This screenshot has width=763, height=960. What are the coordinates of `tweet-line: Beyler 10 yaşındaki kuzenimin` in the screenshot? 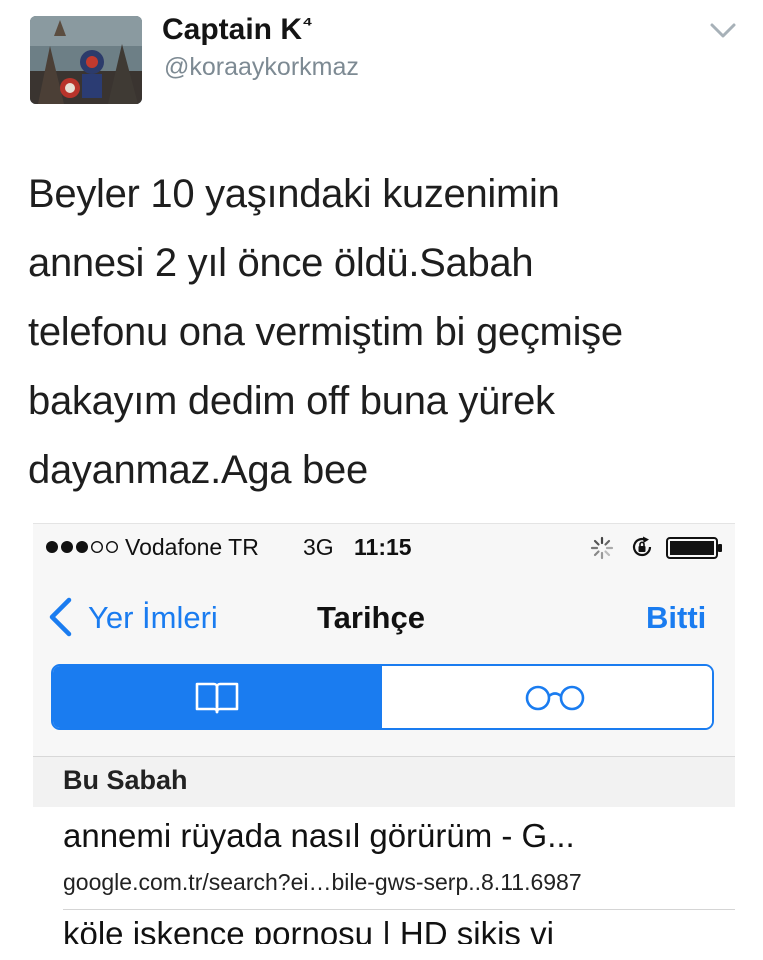 It's located at (294, 194).